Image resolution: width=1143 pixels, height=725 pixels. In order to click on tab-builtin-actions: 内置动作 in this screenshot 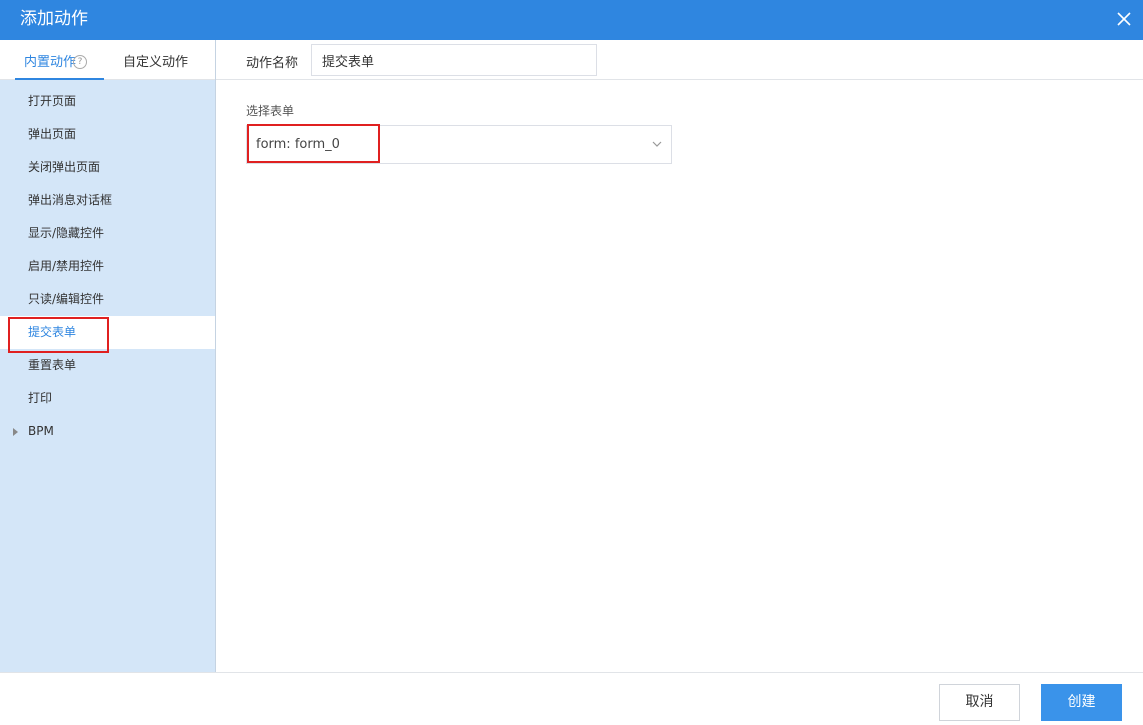, I will do `click(59, 60)`.